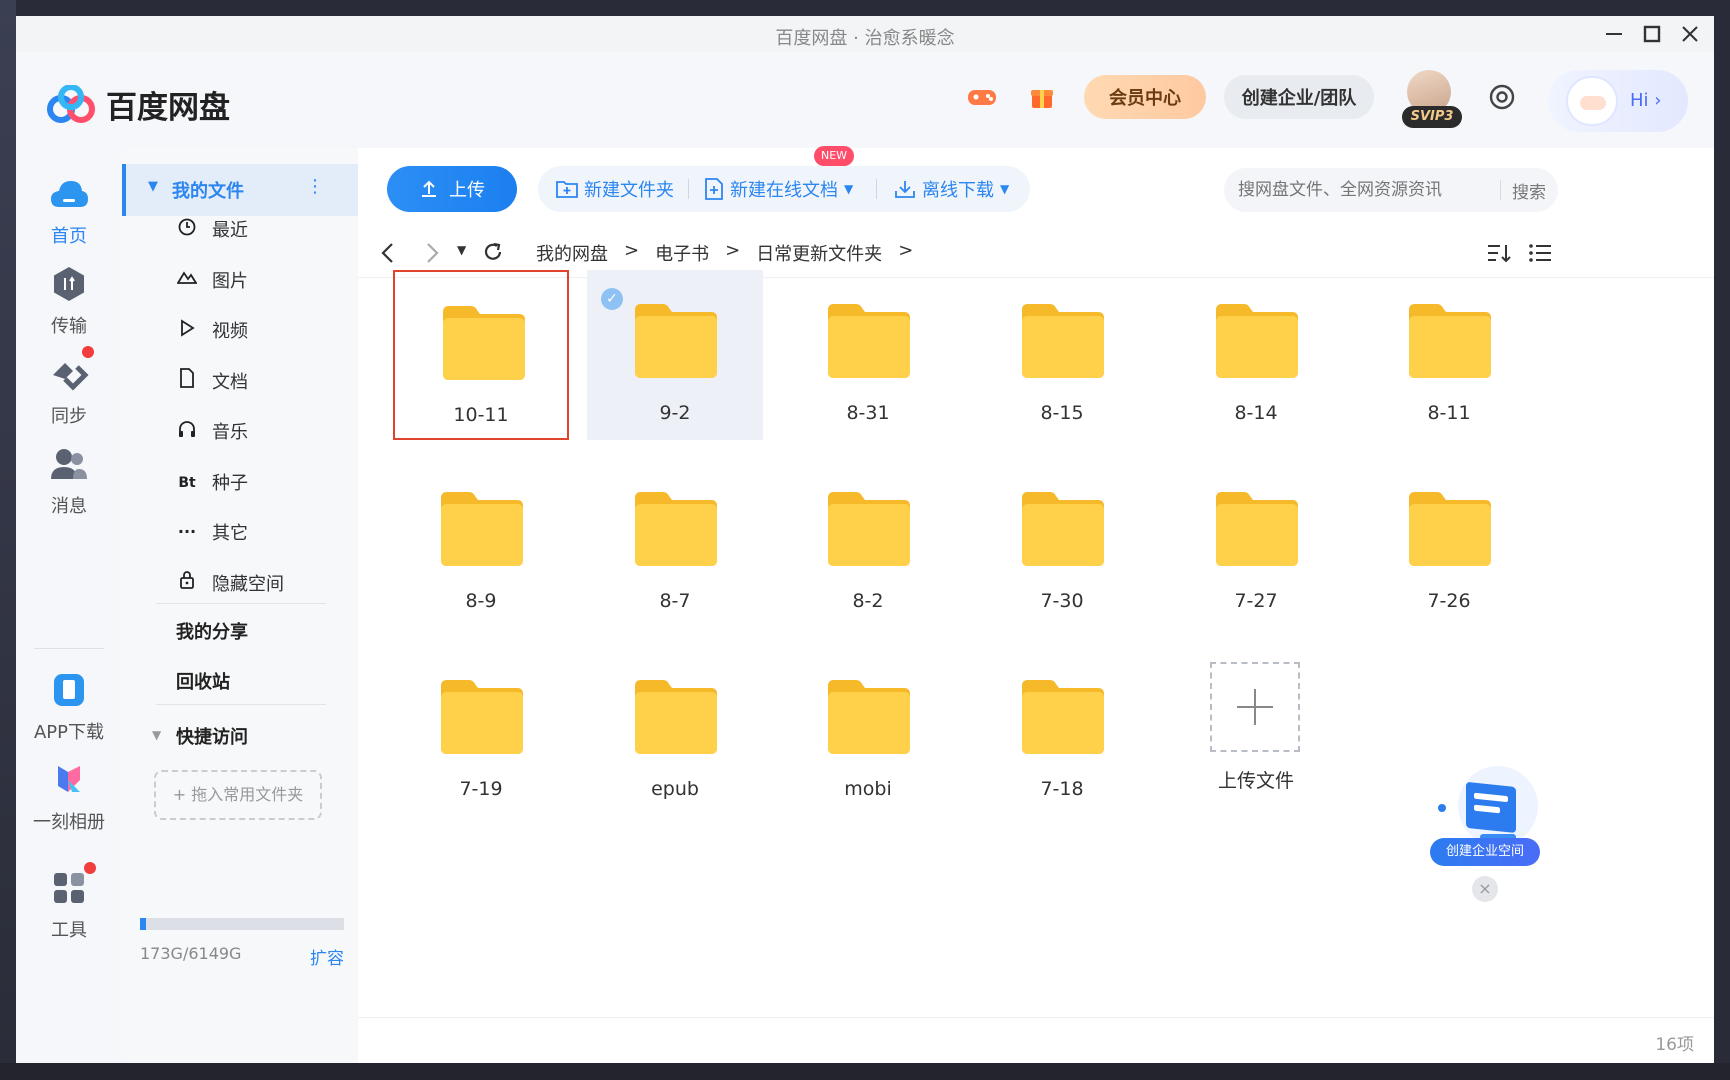 The width and height of the screenshot is (1730, 1080). What do you see at coordinates (467, 190) in the screenshot?
I see `upload-label: 上传` at bounding box center [467, 190].